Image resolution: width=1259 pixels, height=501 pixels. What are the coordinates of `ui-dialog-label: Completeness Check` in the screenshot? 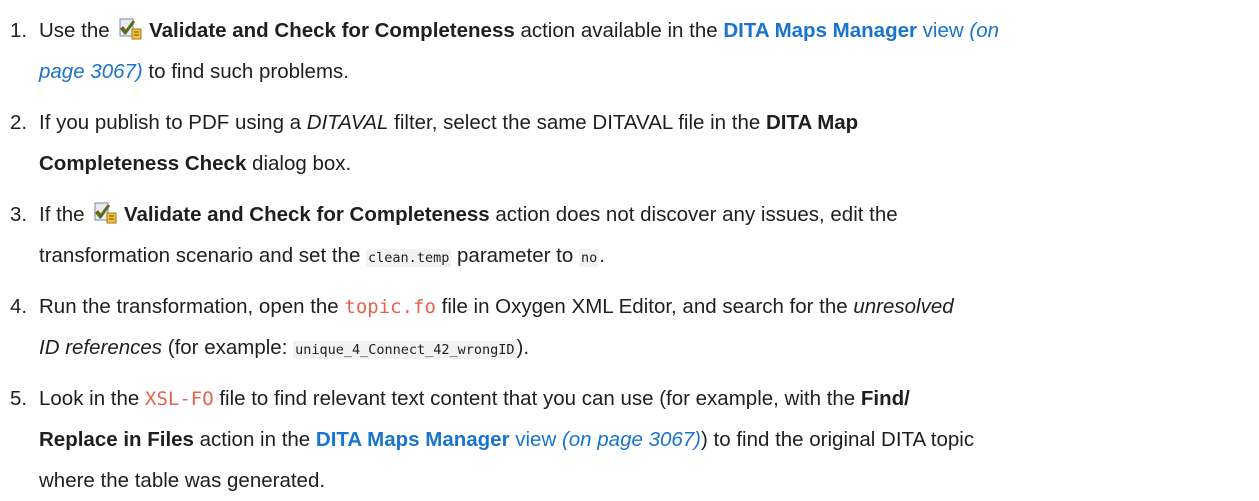 It's located at (143, 163).